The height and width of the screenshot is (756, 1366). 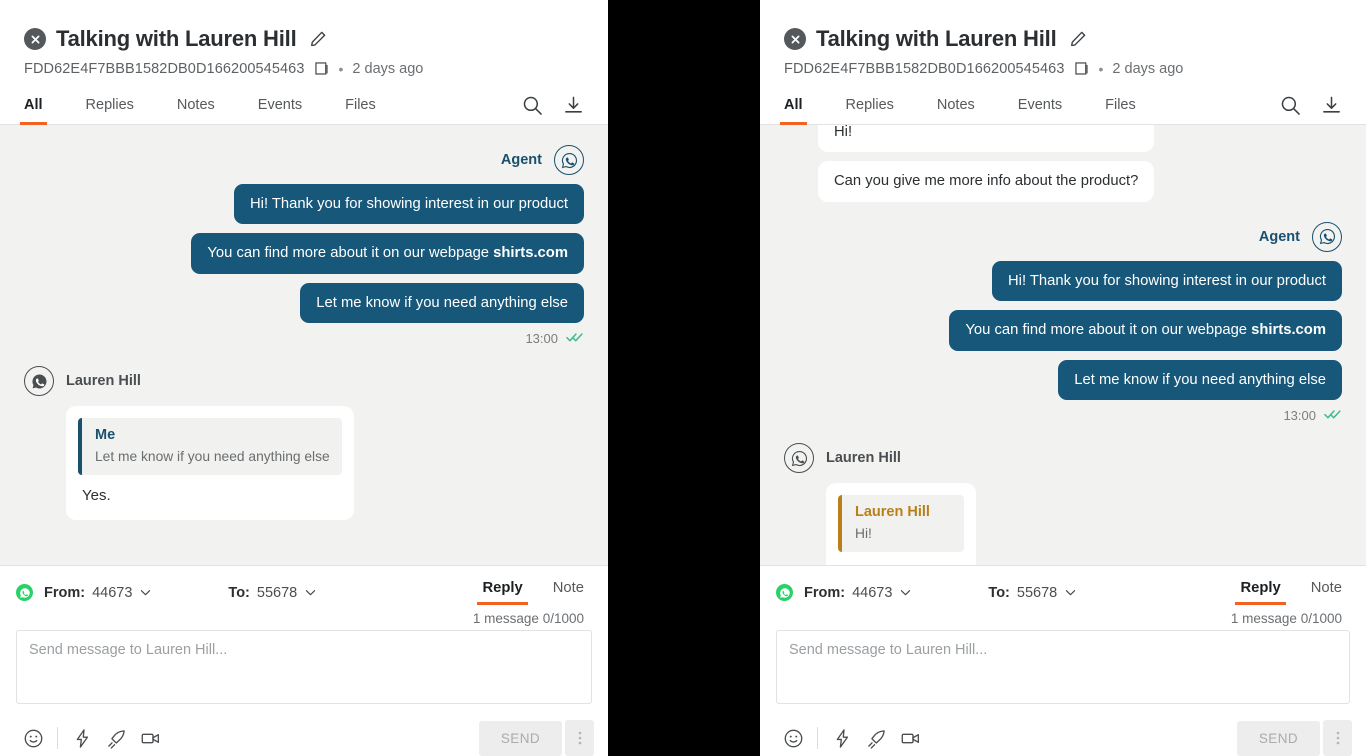 What do you see at coordinates (901, 524) in the screenshot?
I see `quoted-message: Lauren Hill Hi!` at bounding box center [901, 524].